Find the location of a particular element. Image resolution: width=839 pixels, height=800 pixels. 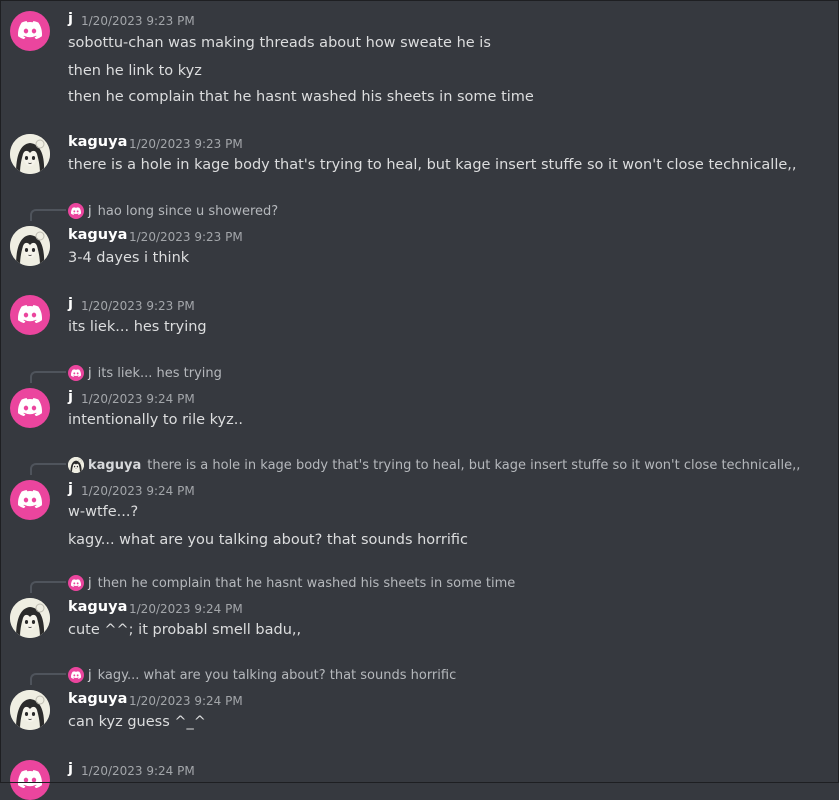

reply-text: hao long since u showered? is located at coordinates (188, 211).